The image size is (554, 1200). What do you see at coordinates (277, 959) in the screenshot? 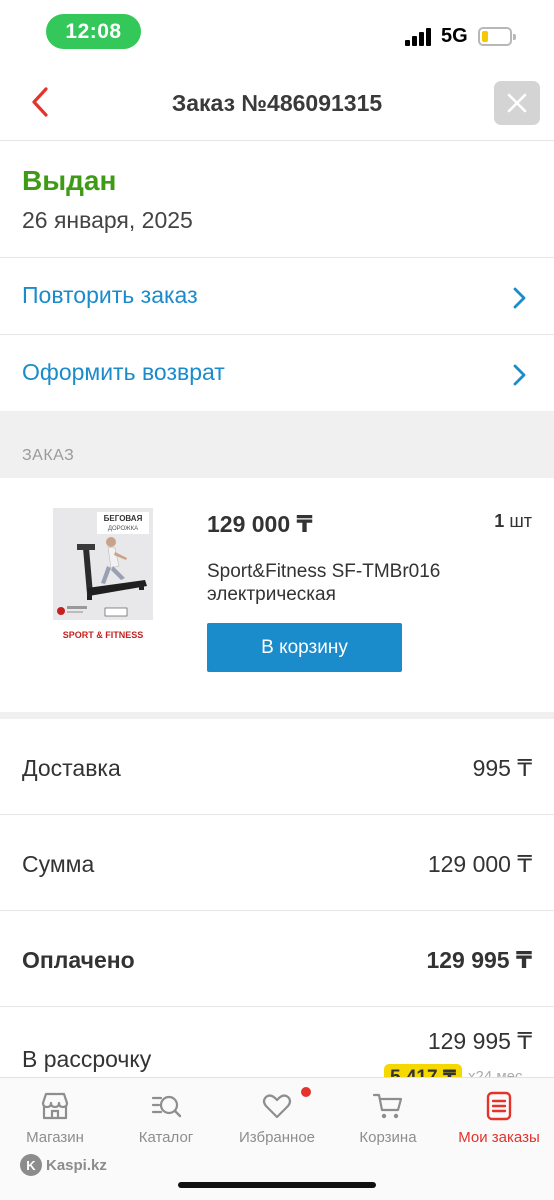
I see `paid-row: Оплачено 129 995 ₸` at bounding box center [277, 959].